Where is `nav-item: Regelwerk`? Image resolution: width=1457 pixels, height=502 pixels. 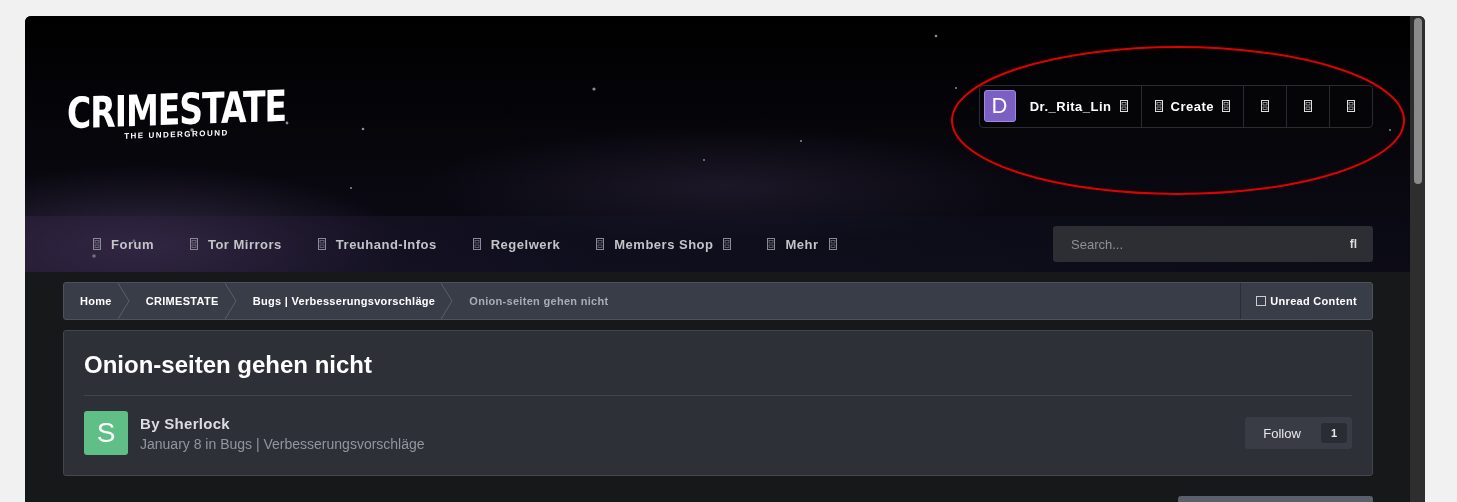 nav-item: Regelwerk is located at coordinates (516, 244).